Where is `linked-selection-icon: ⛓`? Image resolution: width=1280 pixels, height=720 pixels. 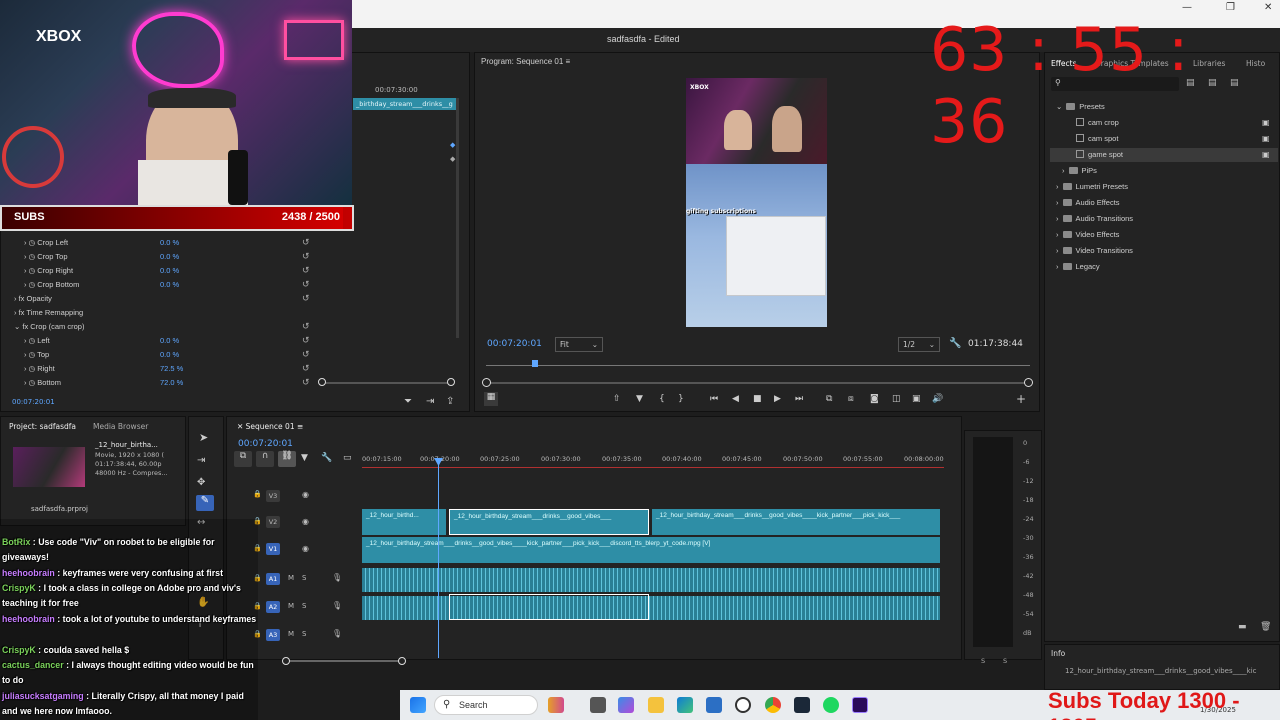 linked-selection-icon: ⛓ is located at coordinates (287, 459).